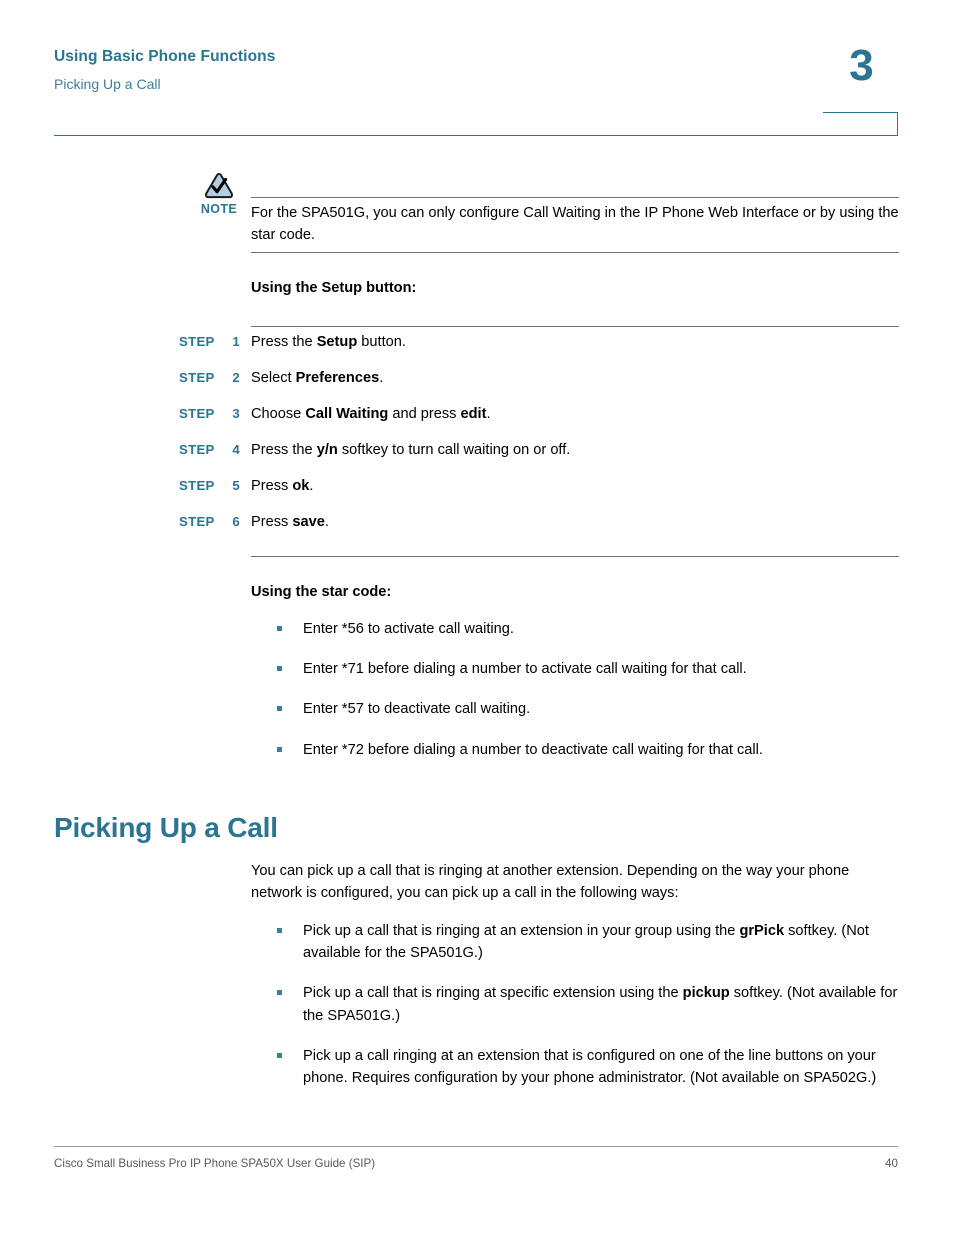 The width and height of the screenshot is (954, 1235). What do you see at coordinates (282, 486) in the screenshot?
I see `step-text: Press ok.` at bounding box center [282, 486].